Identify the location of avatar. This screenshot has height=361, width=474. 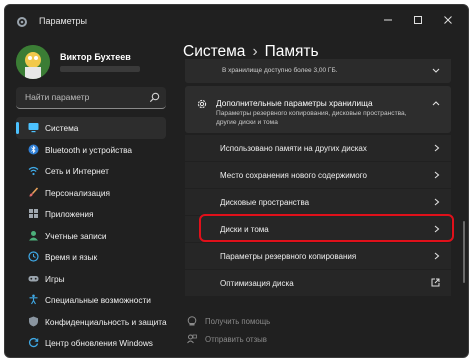
(33, 62).